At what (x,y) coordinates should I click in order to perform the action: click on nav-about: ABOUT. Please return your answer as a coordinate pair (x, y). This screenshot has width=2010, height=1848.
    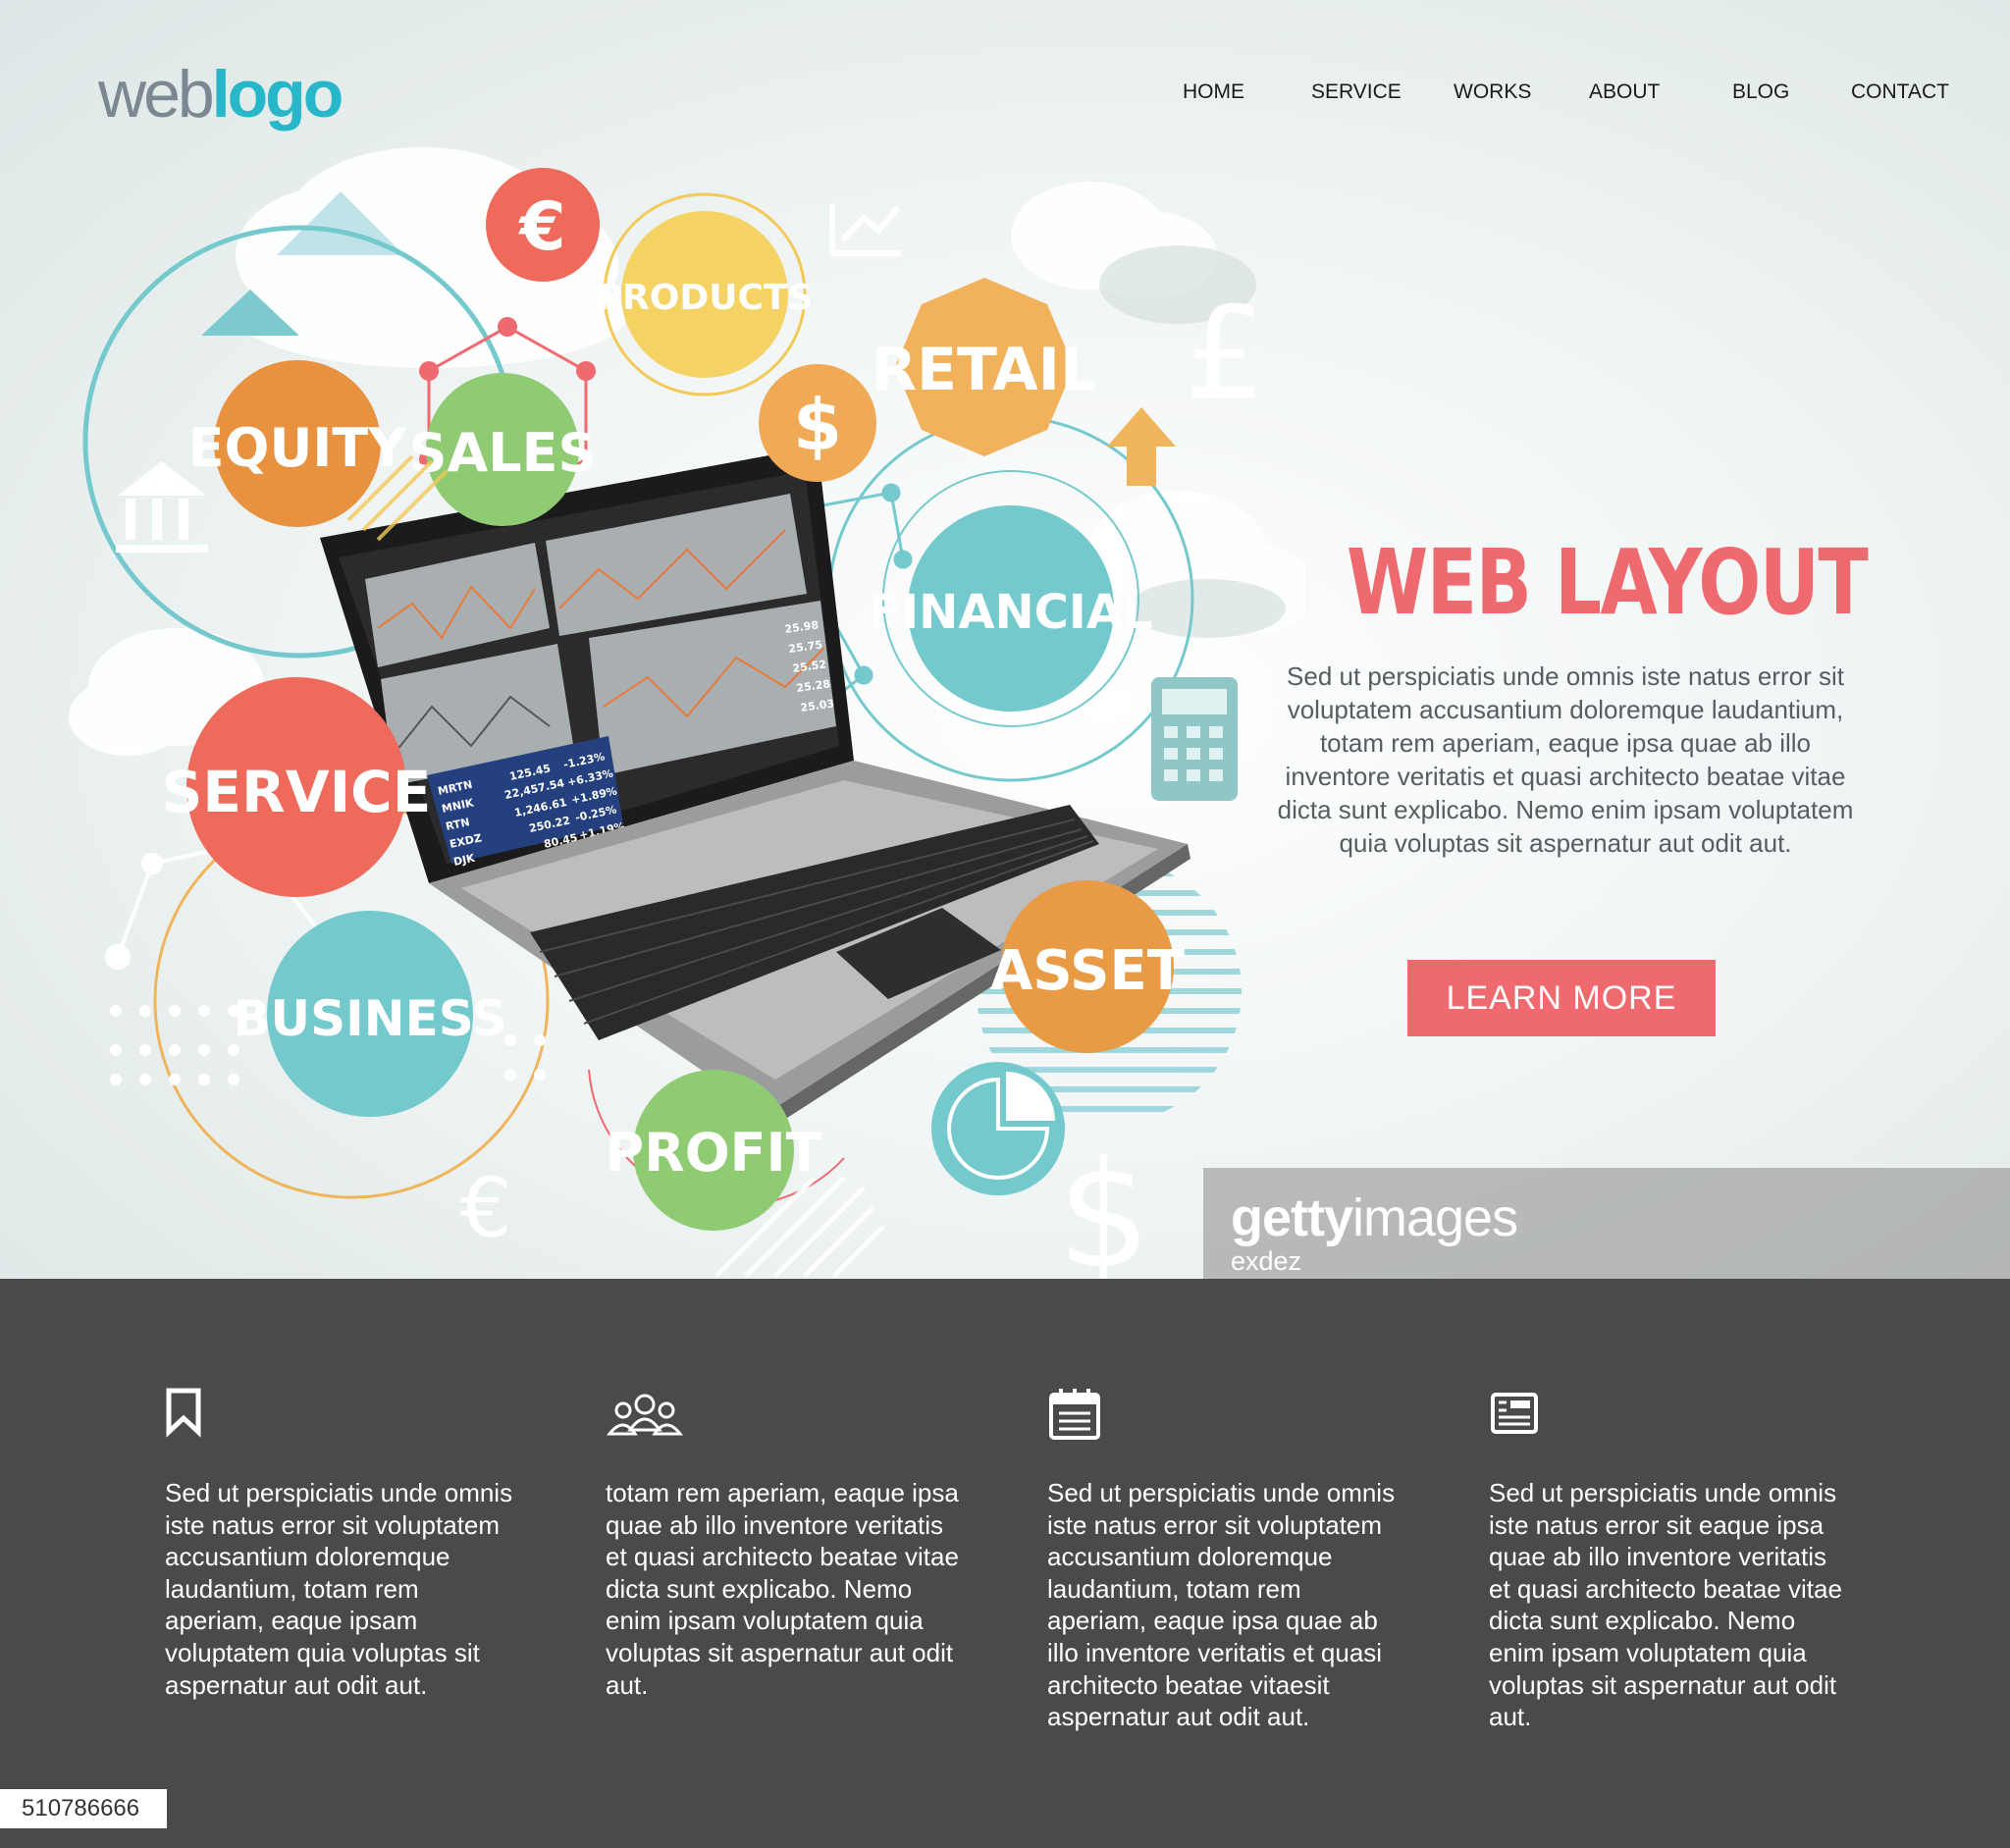
    Looking at the image, I should click on (1624, 92).